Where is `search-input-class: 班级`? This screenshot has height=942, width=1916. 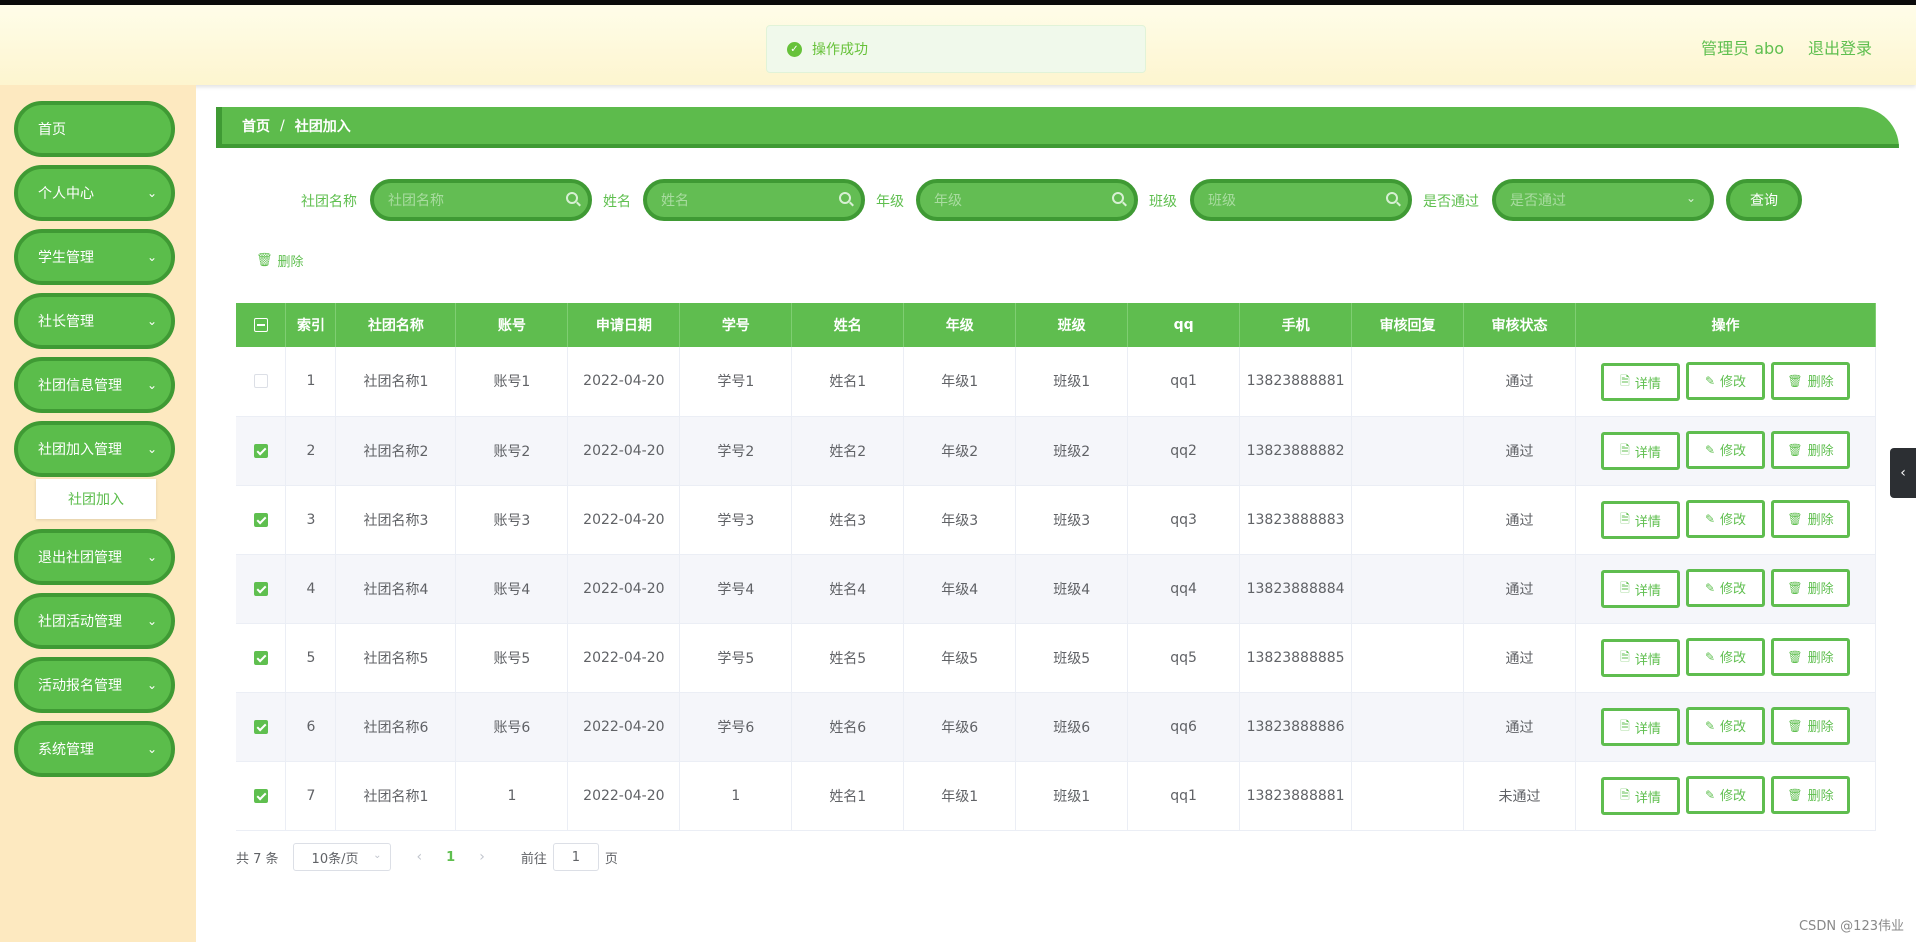
search-input-class: 班级 is located at coordinates (1301, 200).